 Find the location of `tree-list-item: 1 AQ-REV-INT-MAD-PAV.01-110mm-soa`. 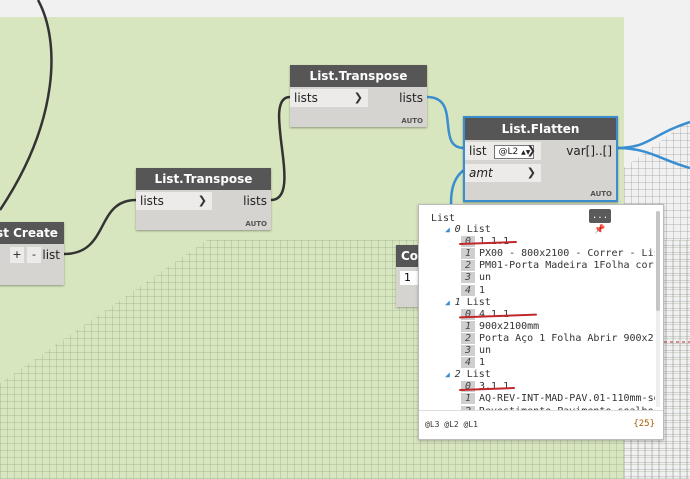

tree-list-item: 1 AQ-REV-INT-MAD-PAV.01-110mm-soa is located at coordinates (558, 399).